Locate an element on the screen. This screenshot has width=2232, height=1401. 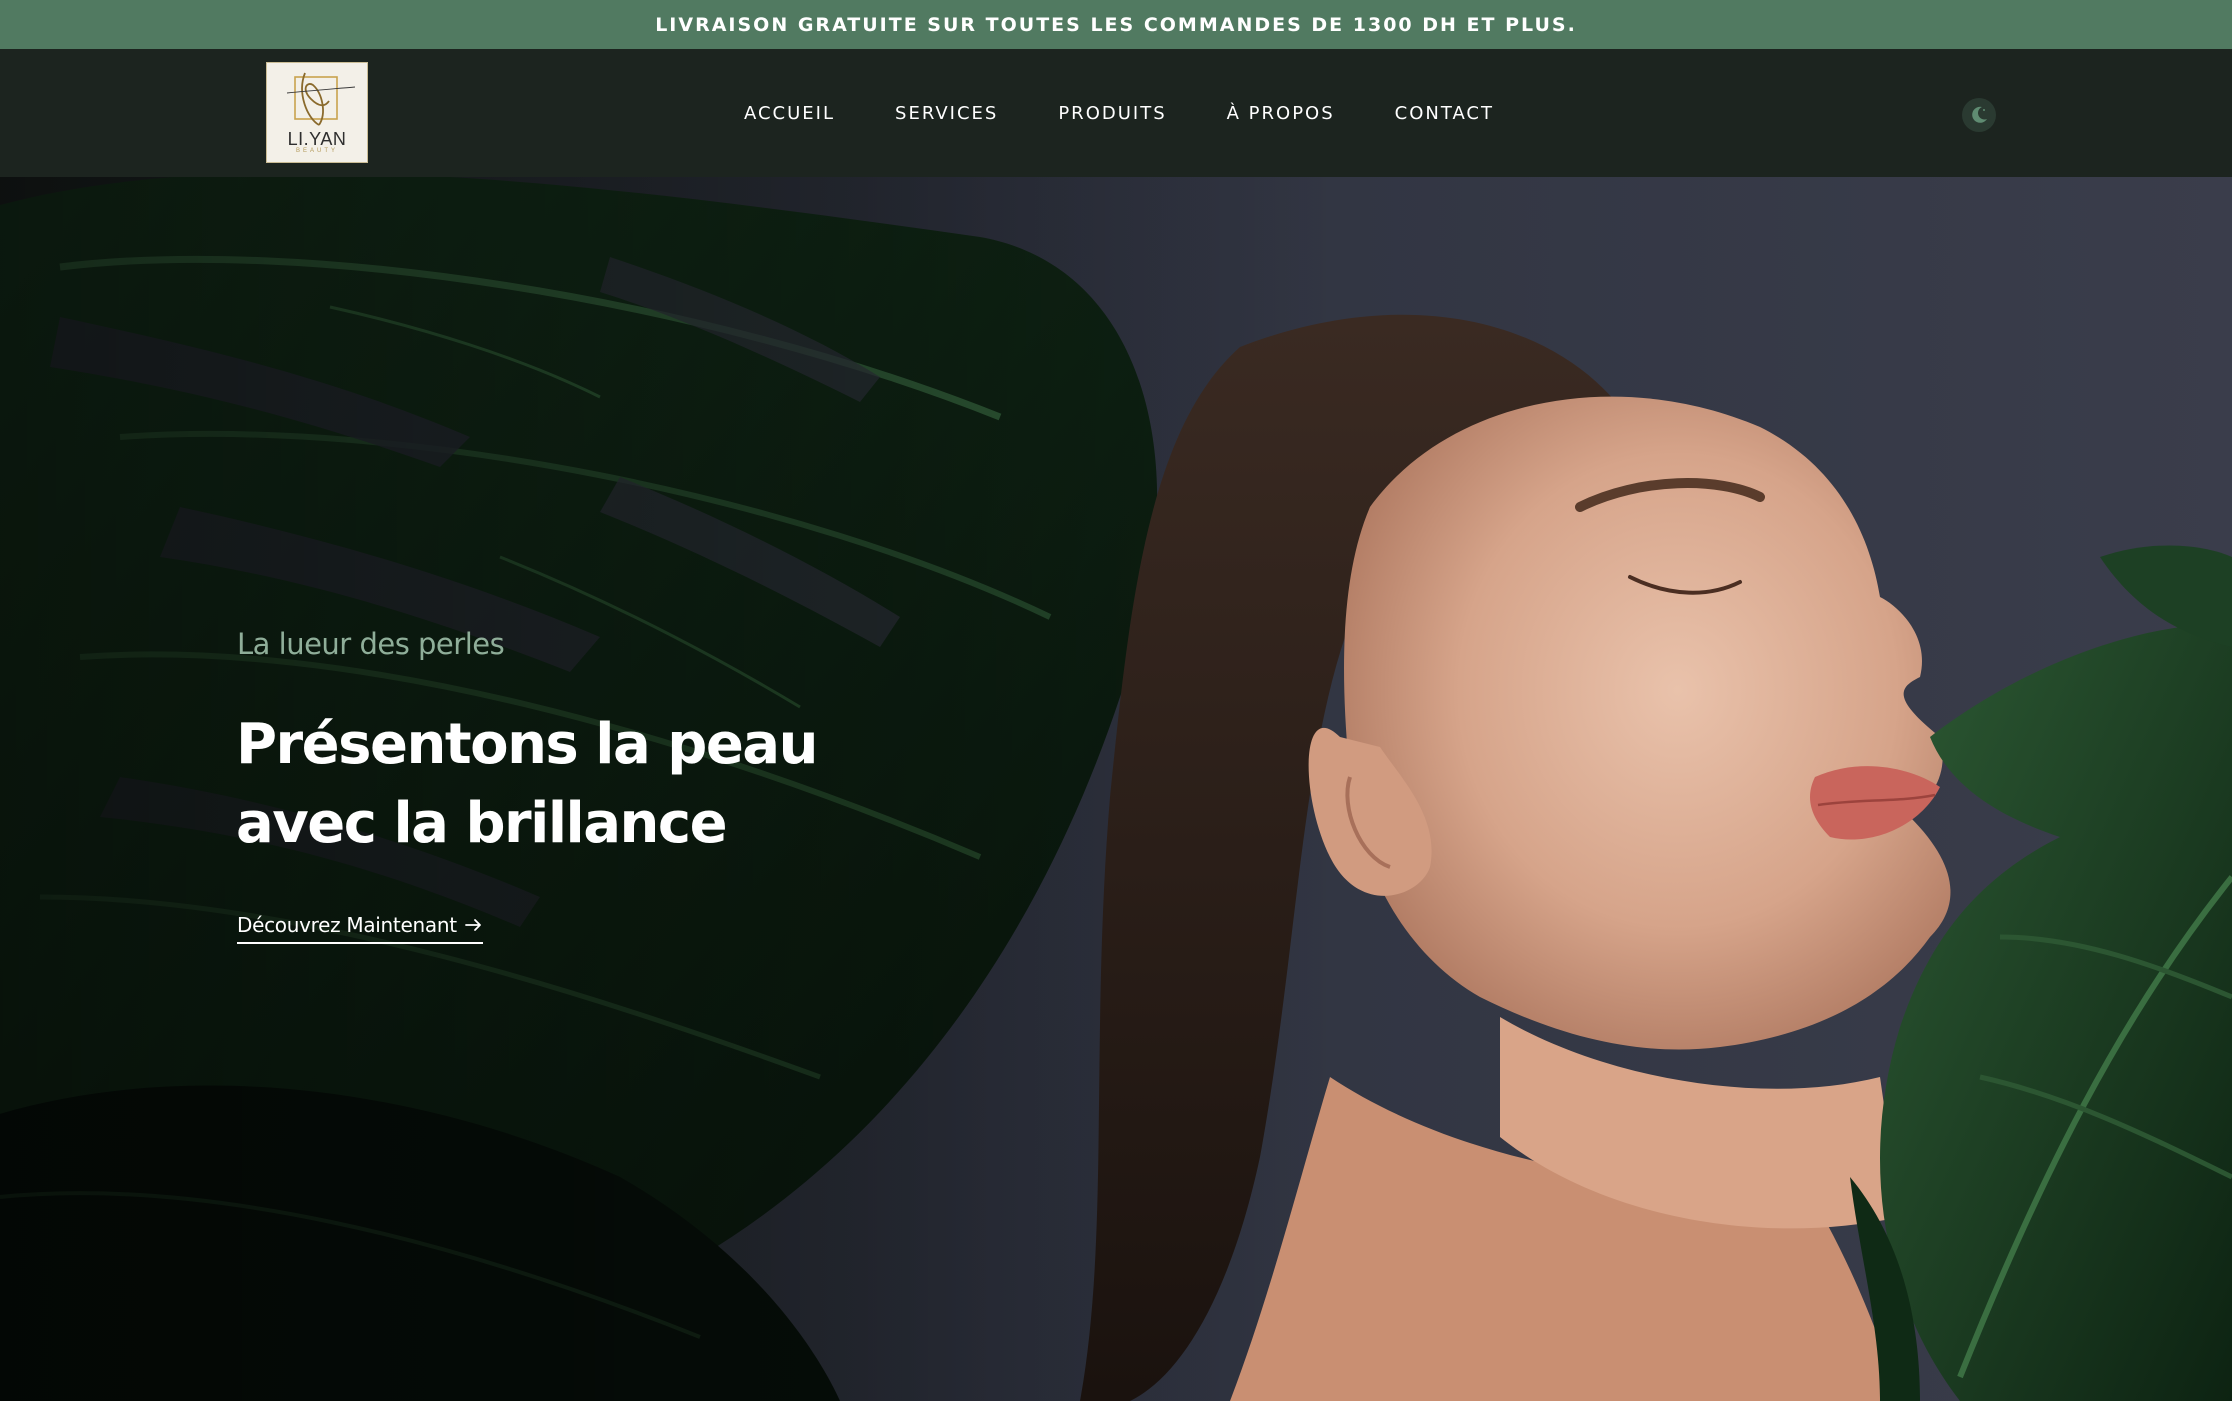
theme-toggle-button is located at coordinates (1979, 115).